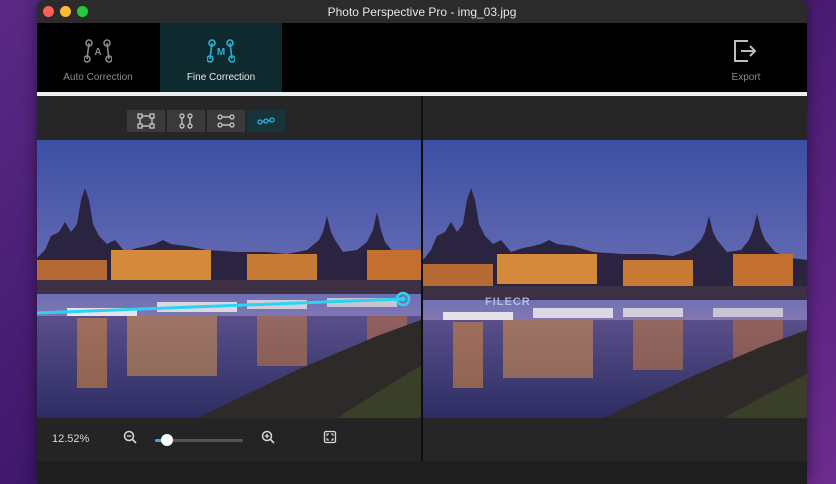  I want to click on export-icon, so click(745, 51).